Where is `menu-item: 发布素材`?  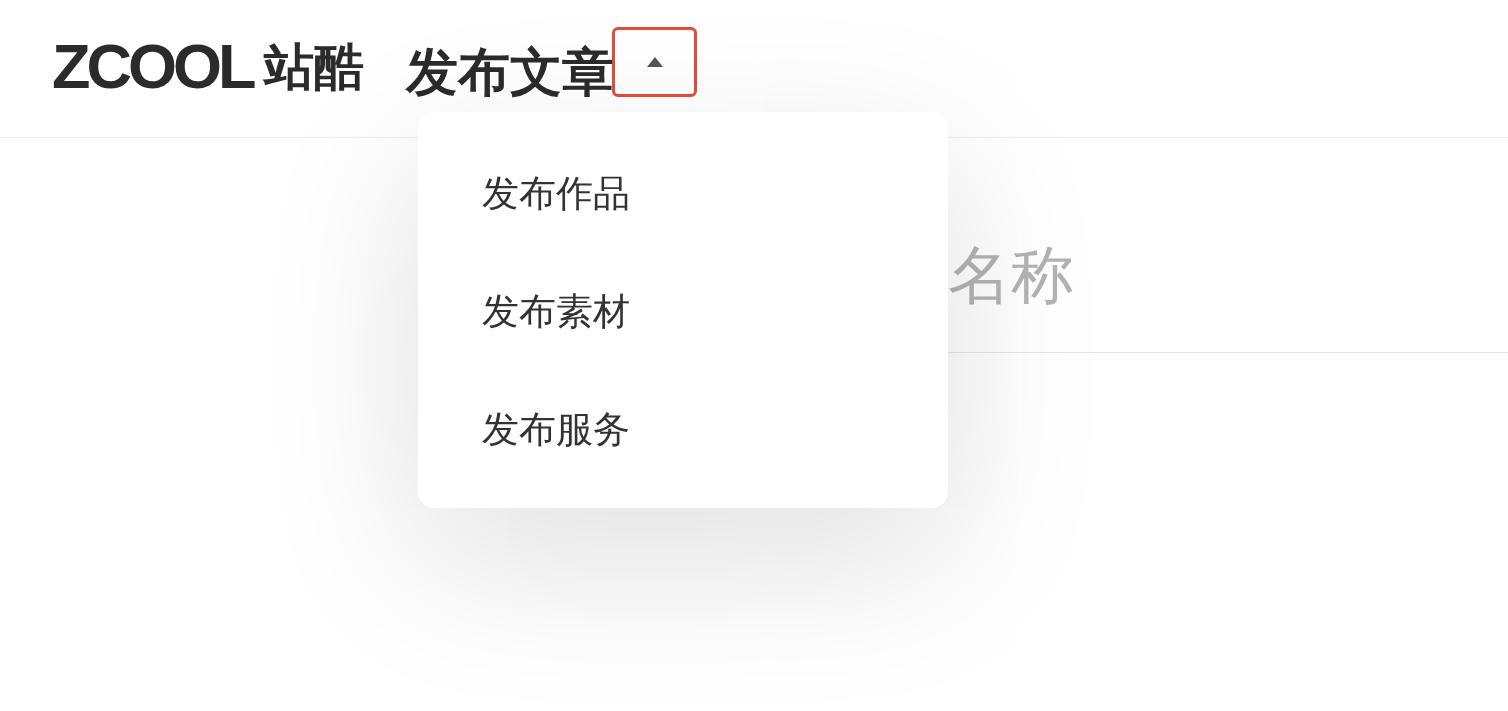
menu-item: 发布素材 is located at coordinates (683, 311).